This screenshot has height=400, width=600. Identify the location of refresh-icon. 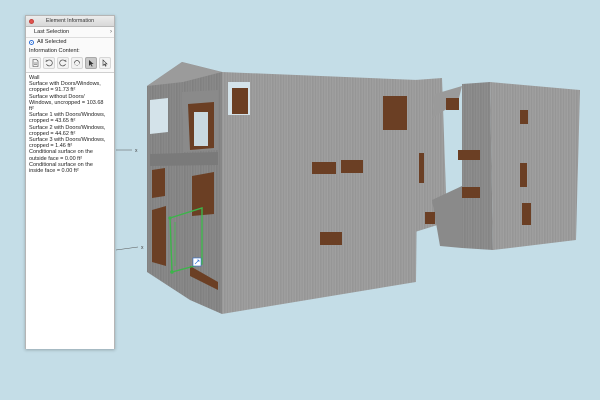
(77, 63).